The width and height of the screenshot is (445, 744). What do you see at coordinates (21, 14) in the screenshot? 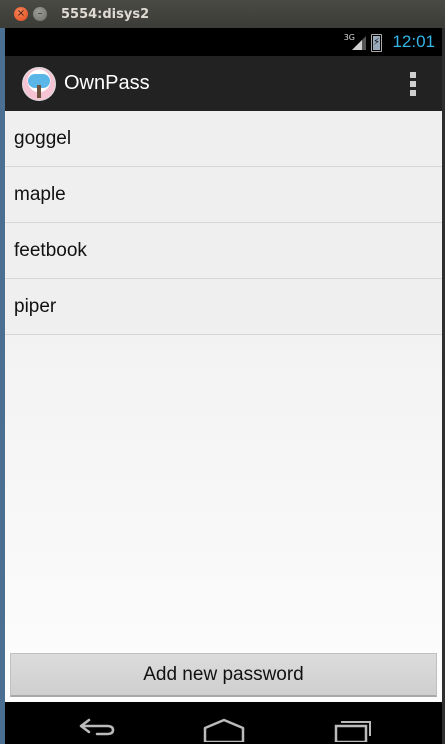
I see `window-close-button: ×` at bounding box center [21, 14].